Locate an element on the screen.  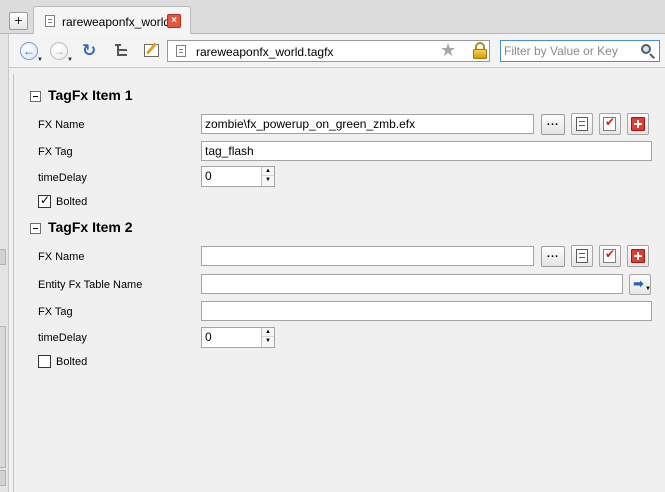
address-text: rareweaponfx_world.tagfx is located at coordinates (265, 52).